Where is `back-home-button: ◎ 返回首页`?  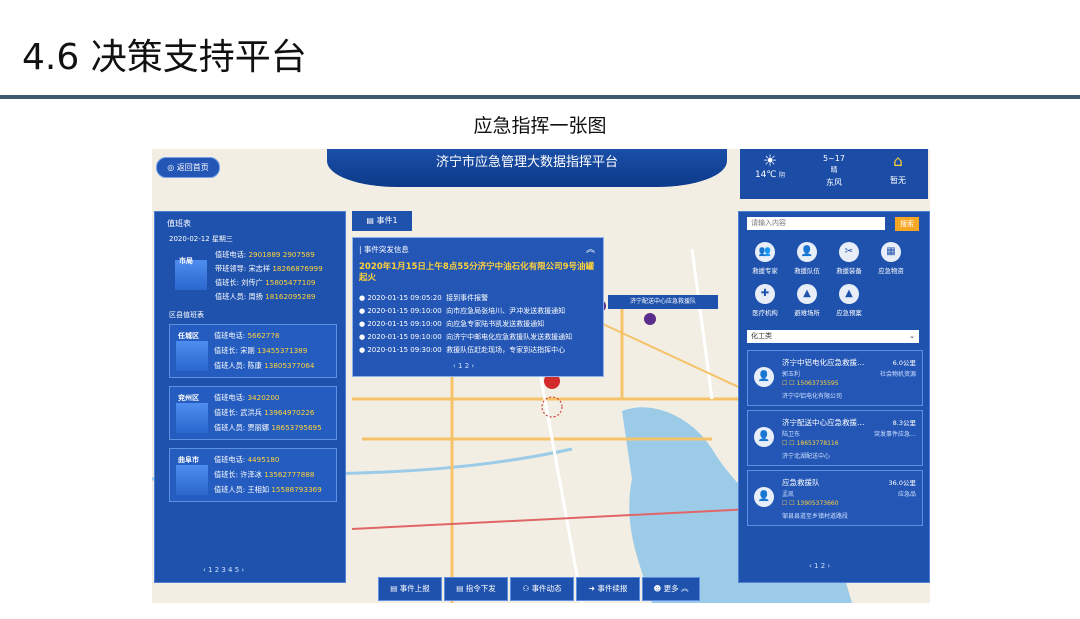
back-home-button: ◎ 返回首页 is located at coordinates (188, 167).